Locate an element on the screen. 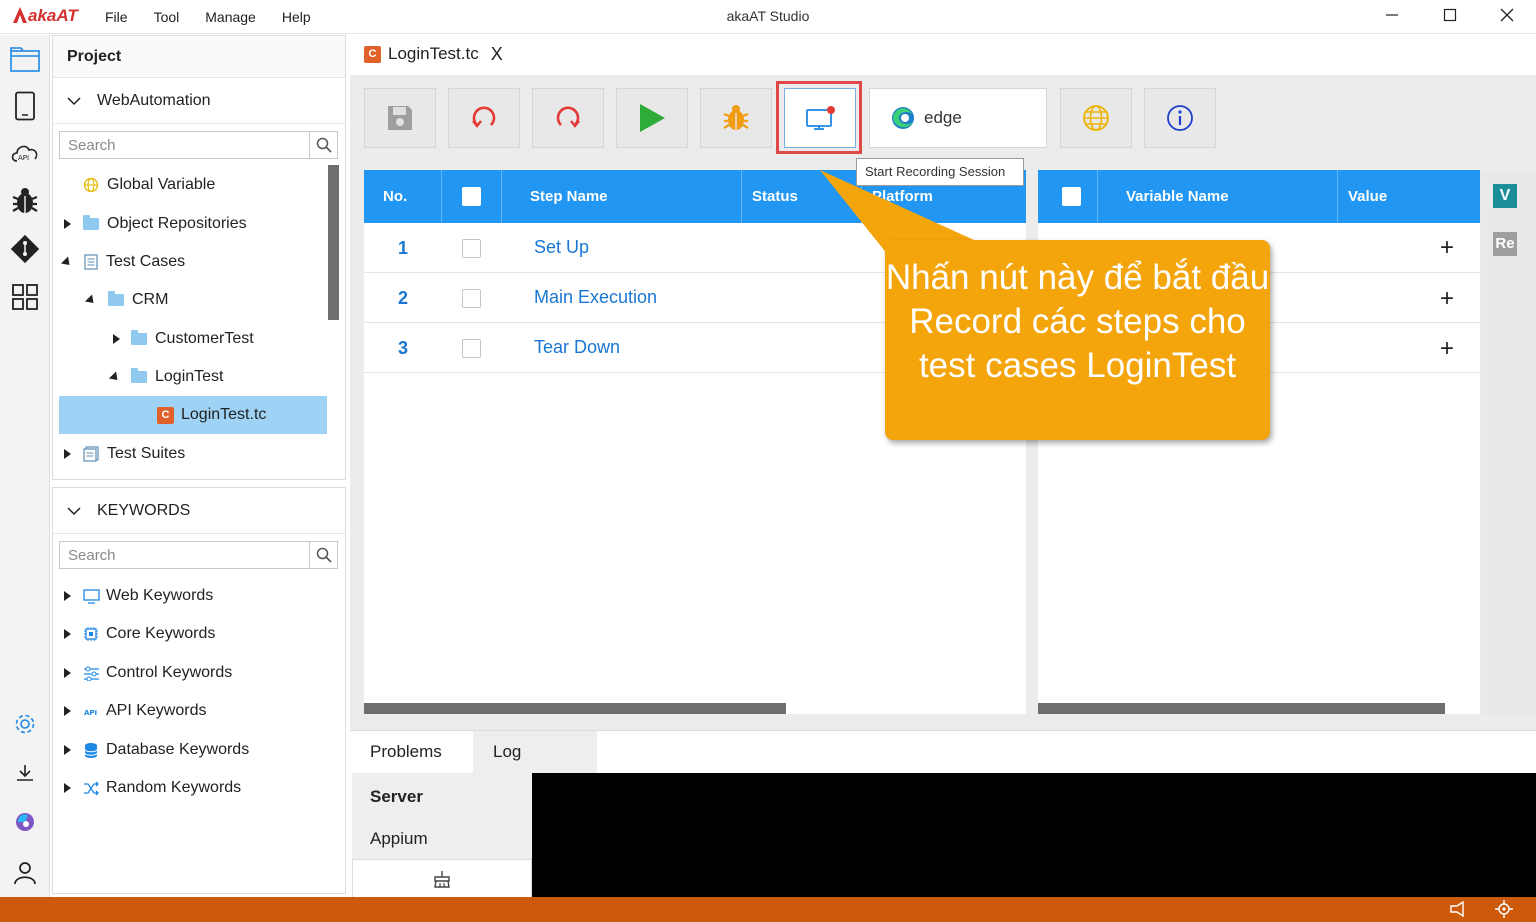 This screenshot has height=922, width=1536. keyword-item-web: Web Keywords is located at coordinates (138, 596).